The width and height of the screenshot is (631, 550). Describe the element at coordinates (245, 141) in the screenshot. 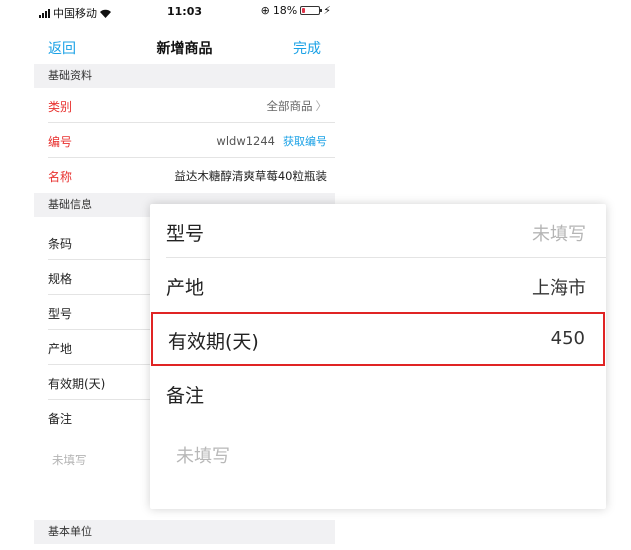

I see `code-value: wldw1244` at that location.